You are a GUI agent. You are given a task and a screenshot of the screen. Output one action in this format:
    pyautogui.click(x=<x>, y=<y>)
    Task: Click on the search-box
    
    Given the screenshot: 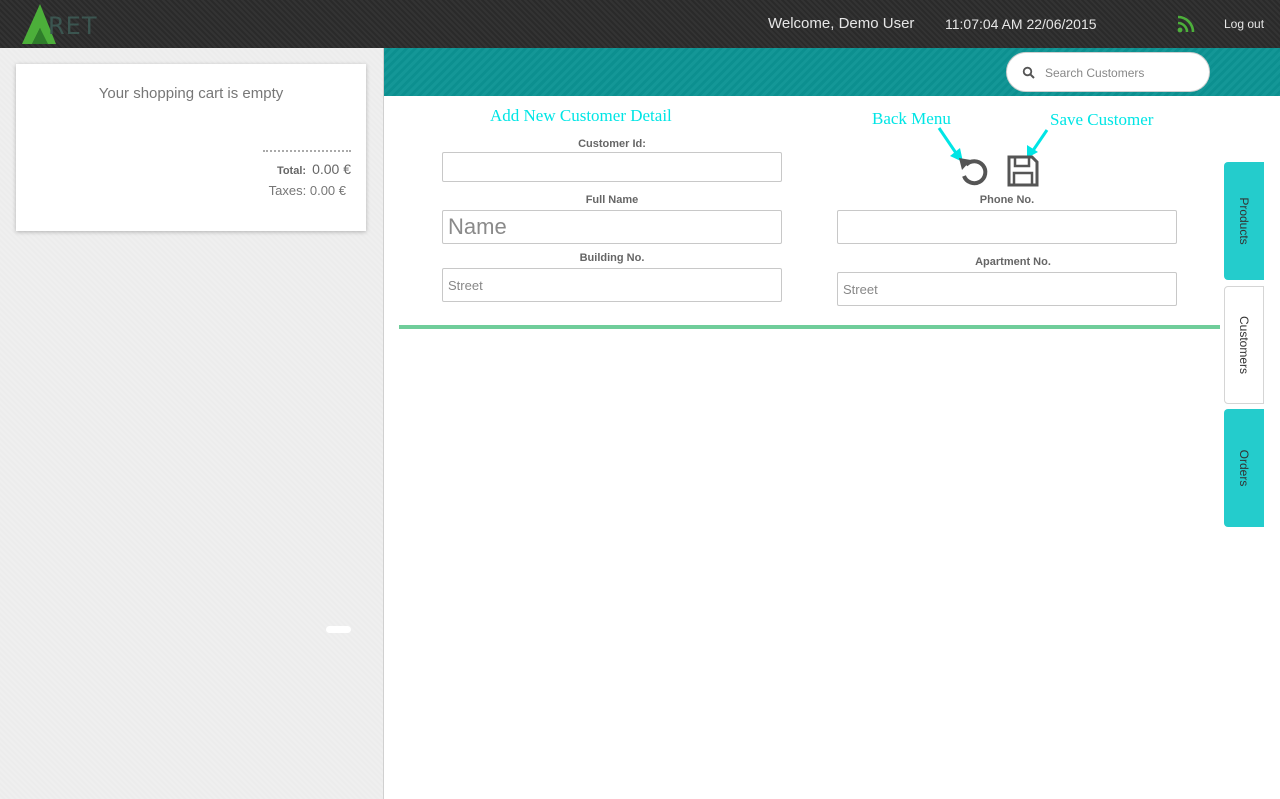 What is the action you would take?
    pyautogui.click(x=1108, y=72)
    